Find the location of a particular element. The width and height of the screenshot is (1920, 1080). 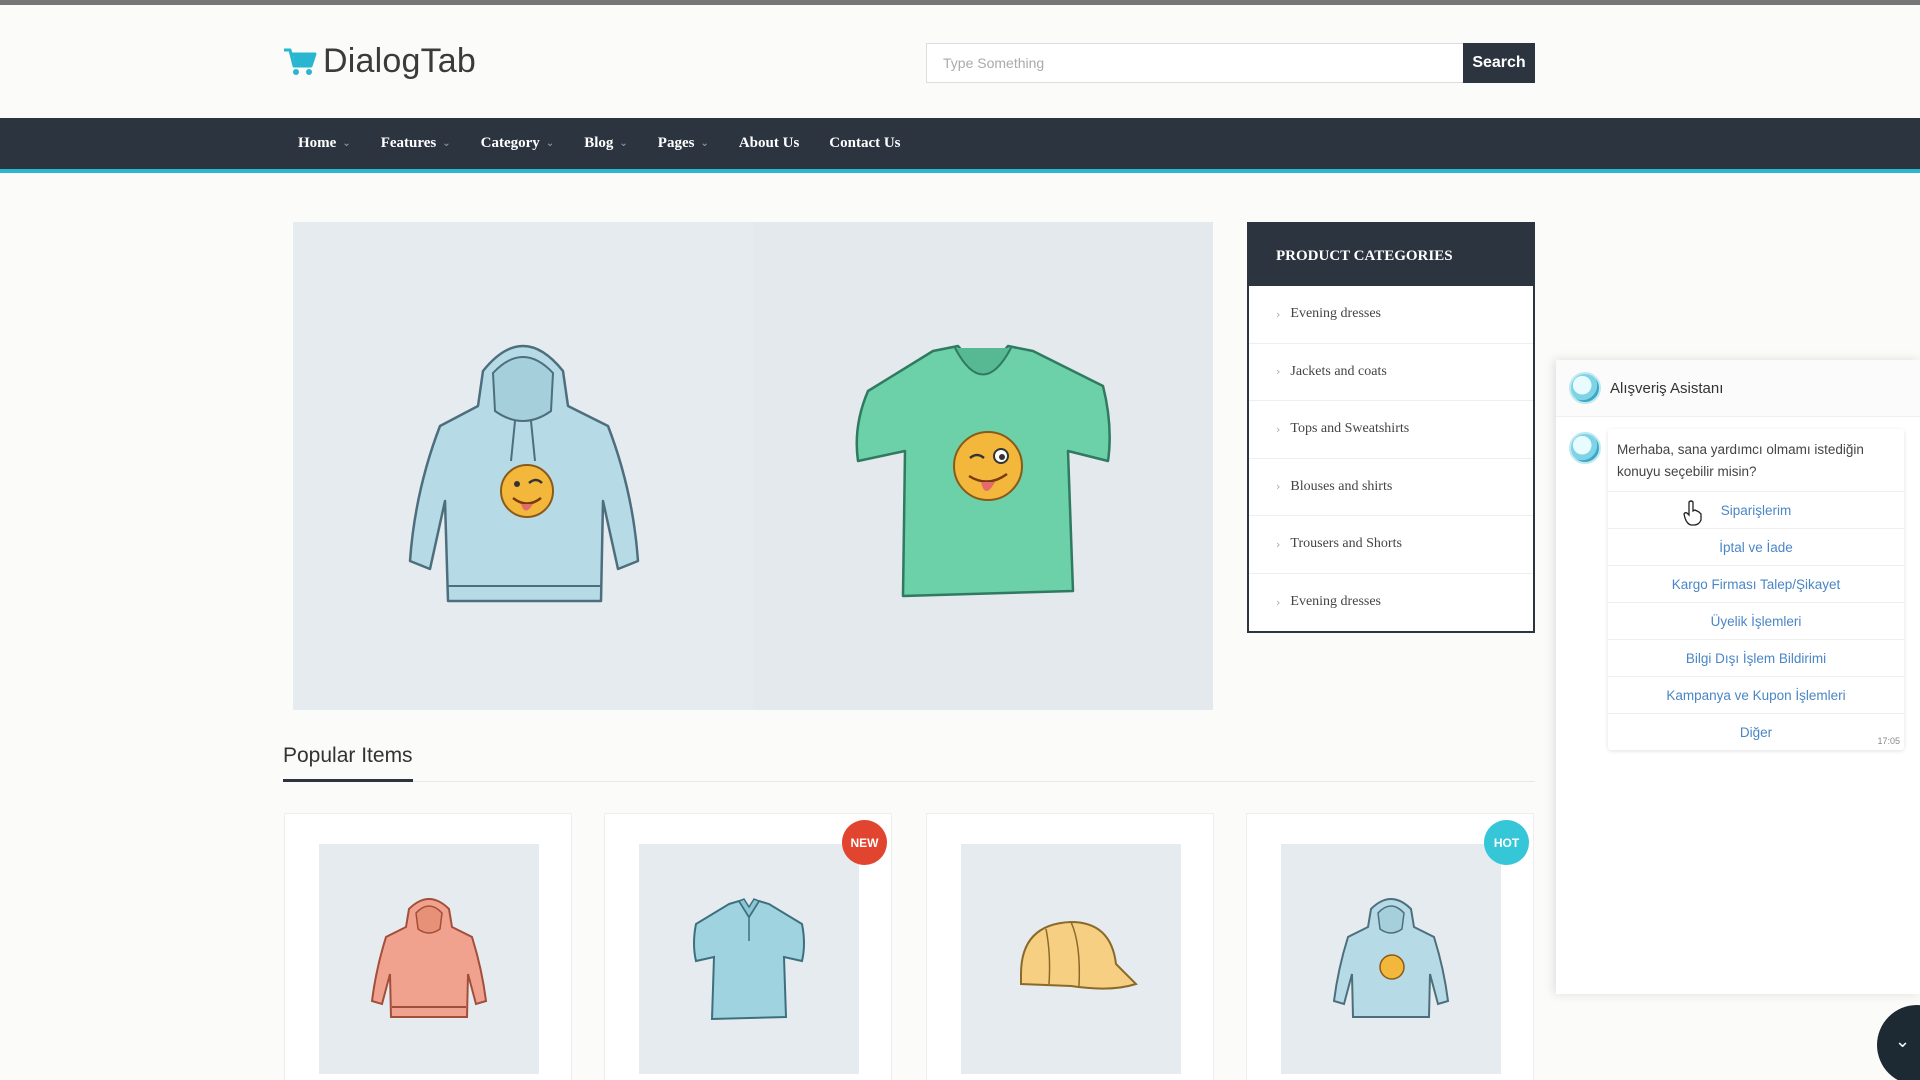

categories-title: PRODUCT CATEGORIES is located at coordinates (1391, 255).